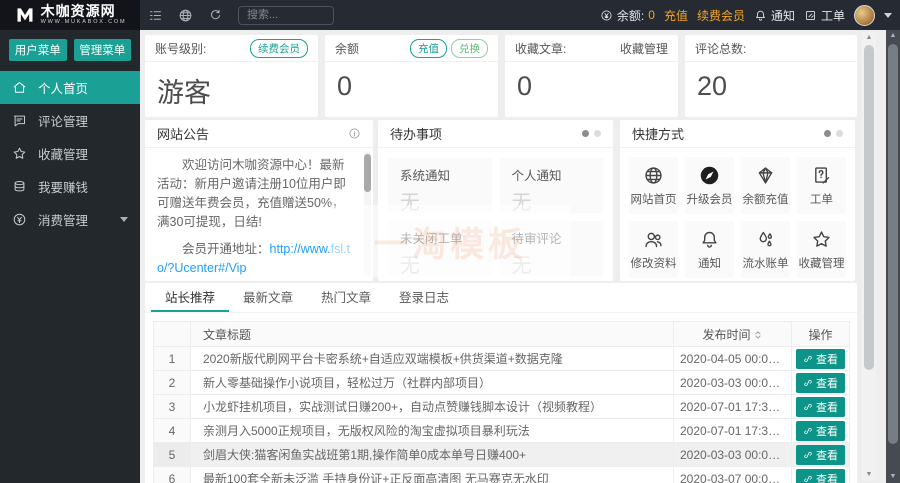  What do you see at coordinates (709, 249) in the screenshot?
I see `shortcut-notice: 通知` at bounding box center [709, 249].